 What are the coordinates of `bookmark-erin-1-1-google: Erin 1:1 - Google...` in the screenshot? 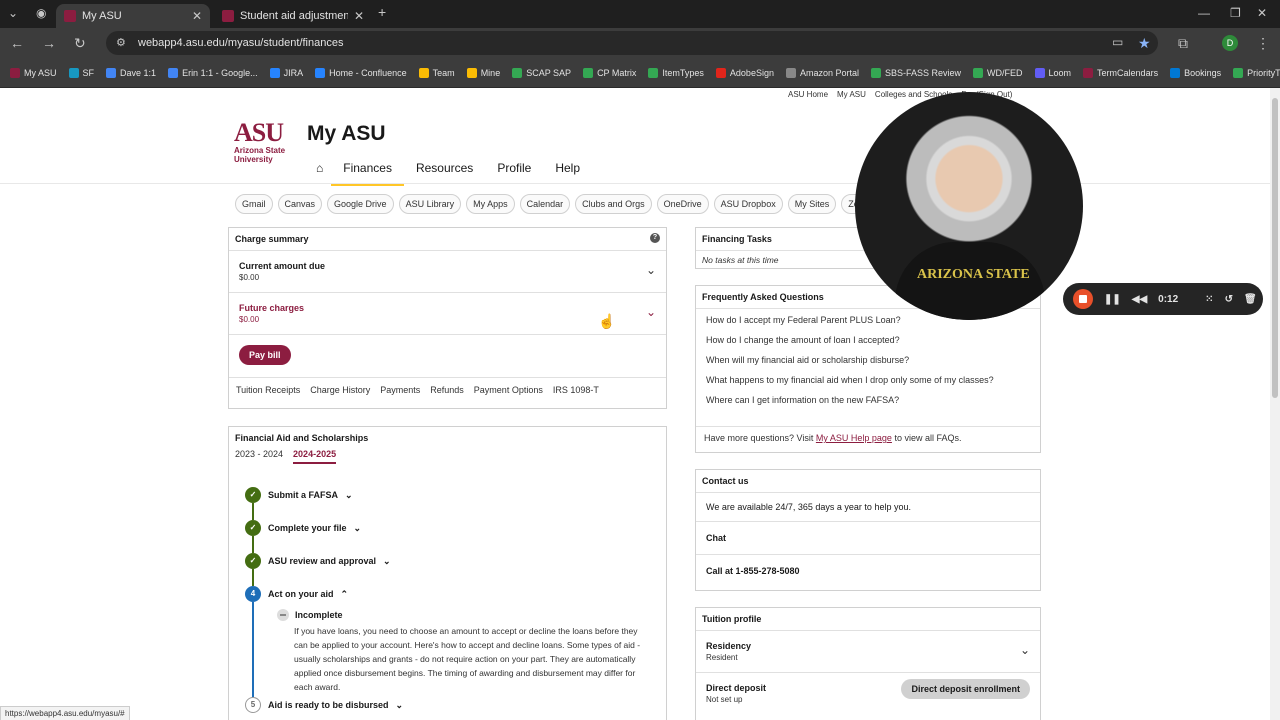 It's located at (213, 72).